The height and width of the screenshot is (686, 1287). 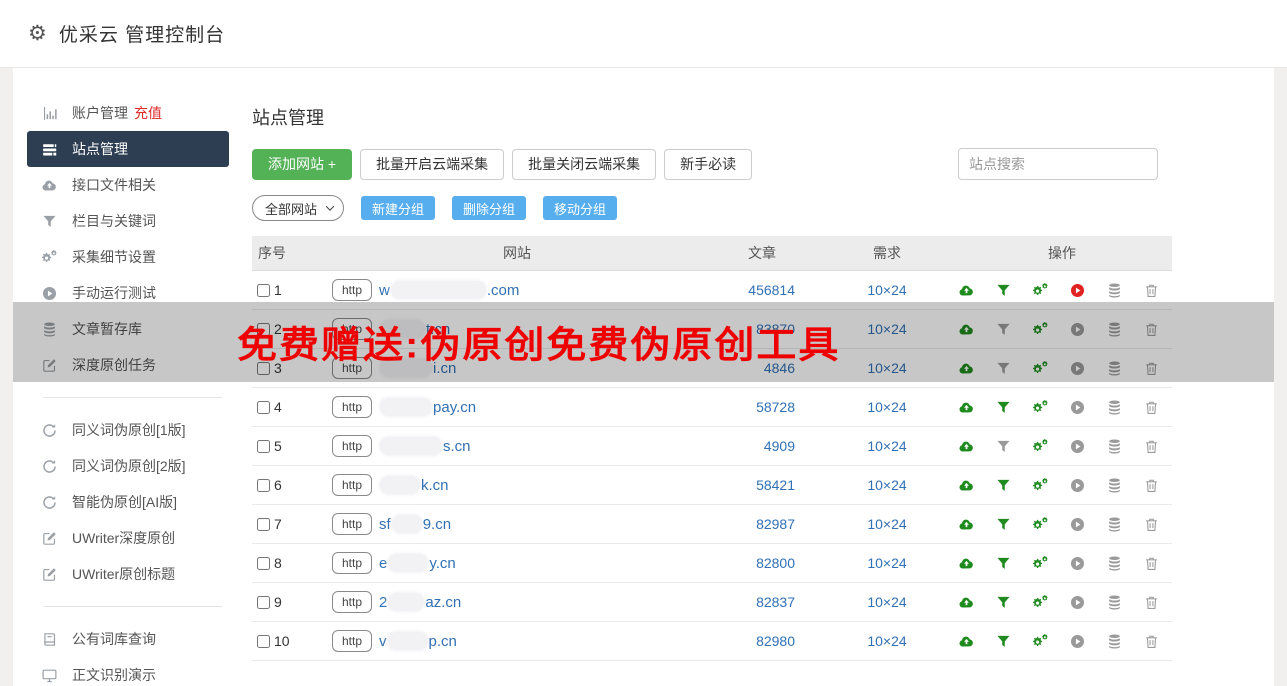 I want to click on sidebar-item-同义词伪原创[2版]: 同义词伪原创[2版], so click(x=128, y=466).